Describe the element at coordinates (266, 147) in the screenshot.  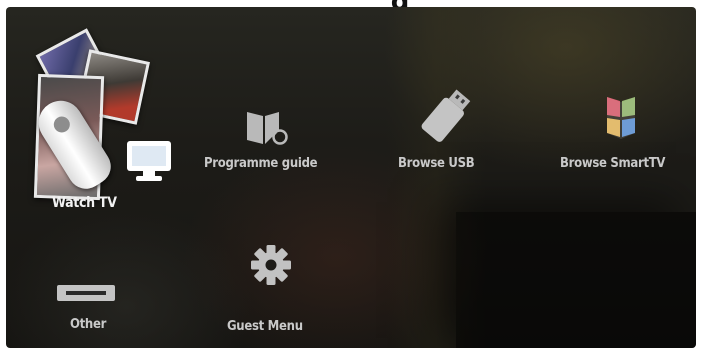
I see `menu-item-programme-guide: Programme guide` at that location.